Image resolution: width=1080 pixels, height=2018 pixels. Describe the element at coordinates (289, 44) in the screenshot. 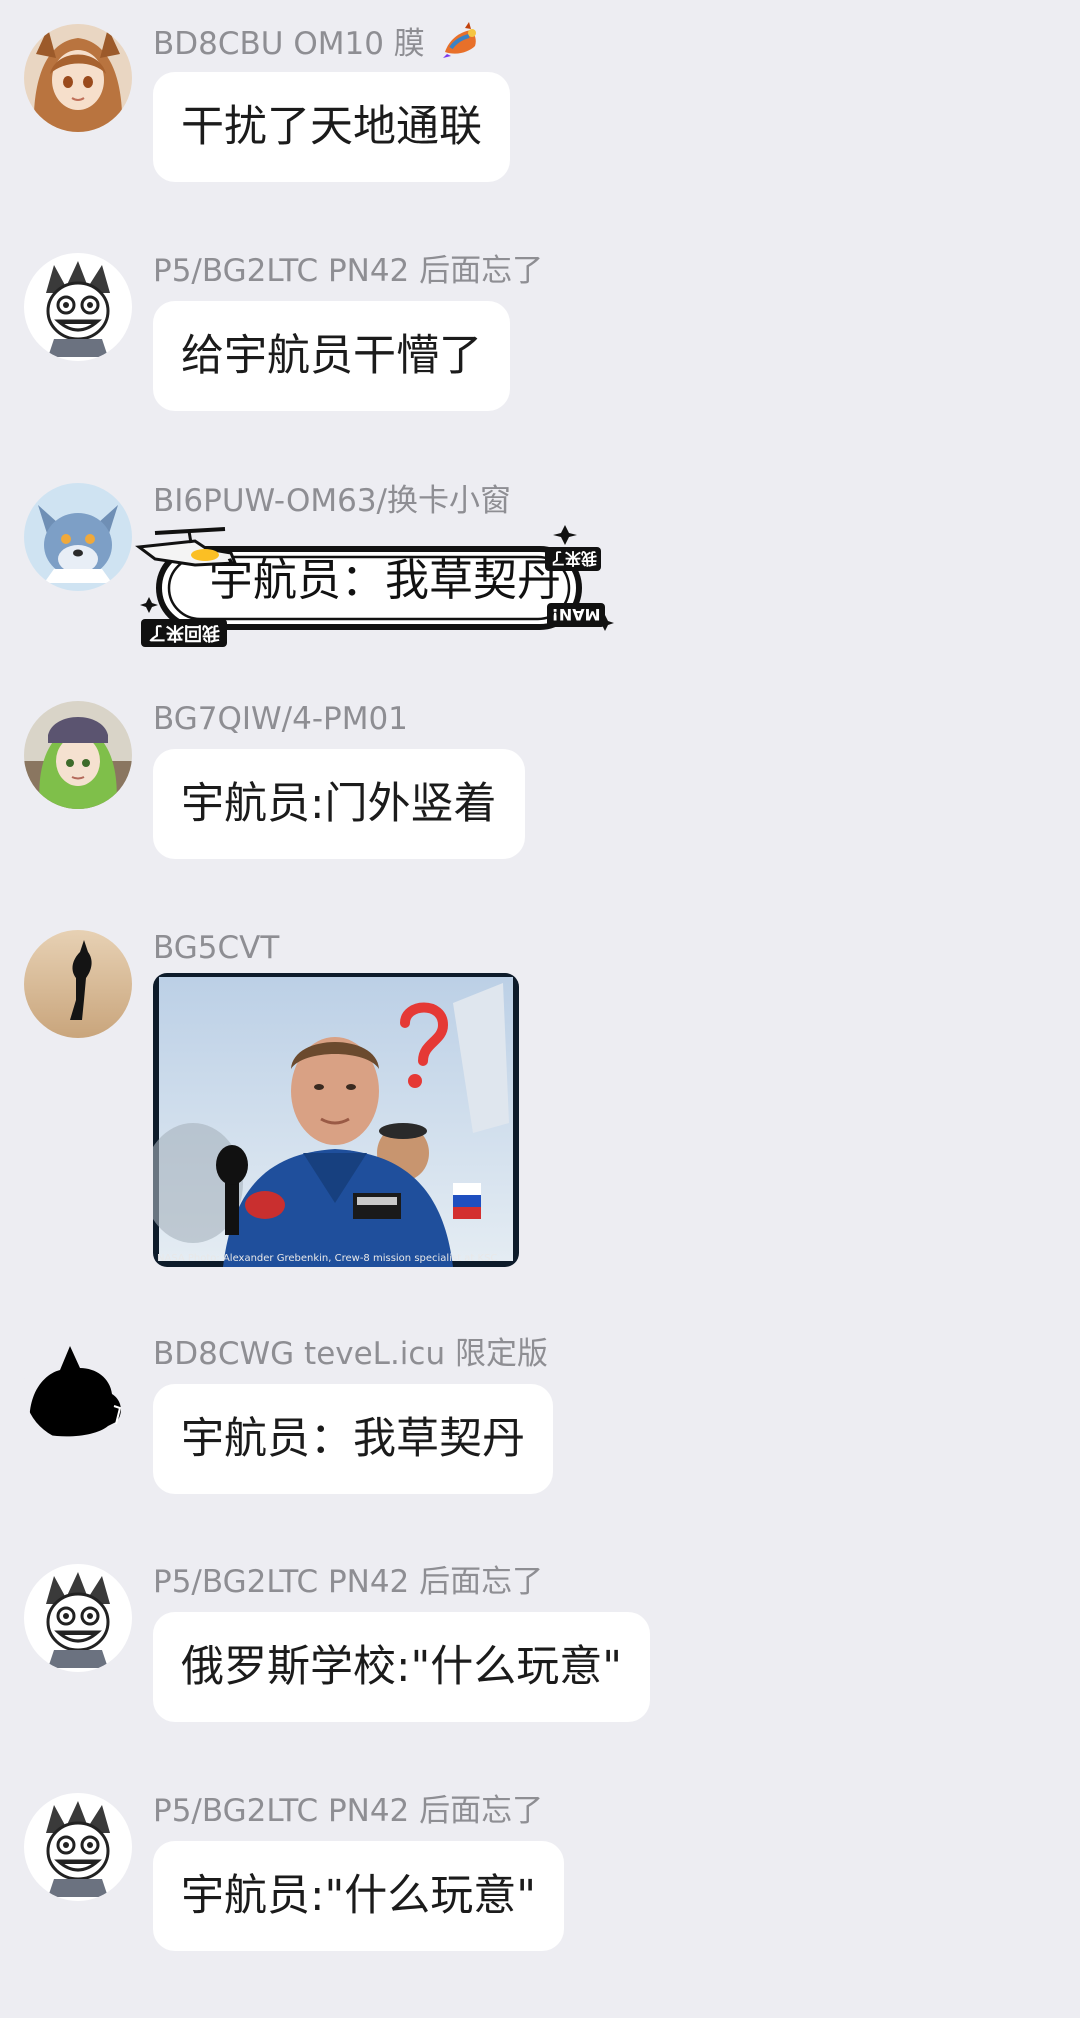

I see `sender-name-text: BD8CBU OM10 膜` at that location.